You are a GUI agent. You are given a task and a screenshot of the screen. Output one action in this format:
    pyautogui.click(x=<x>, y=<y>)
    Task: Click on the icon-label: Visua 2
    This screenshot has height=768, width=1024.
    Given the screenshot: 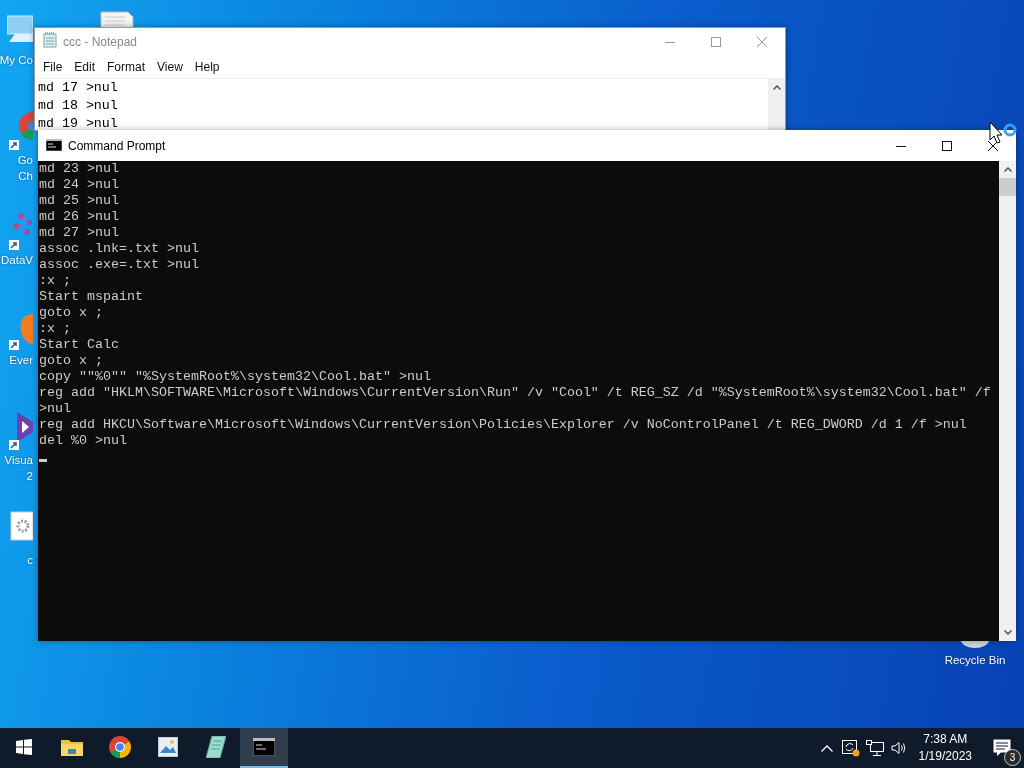 What is the action you would take?
    pyautogui.click(x=18, y=468)
    